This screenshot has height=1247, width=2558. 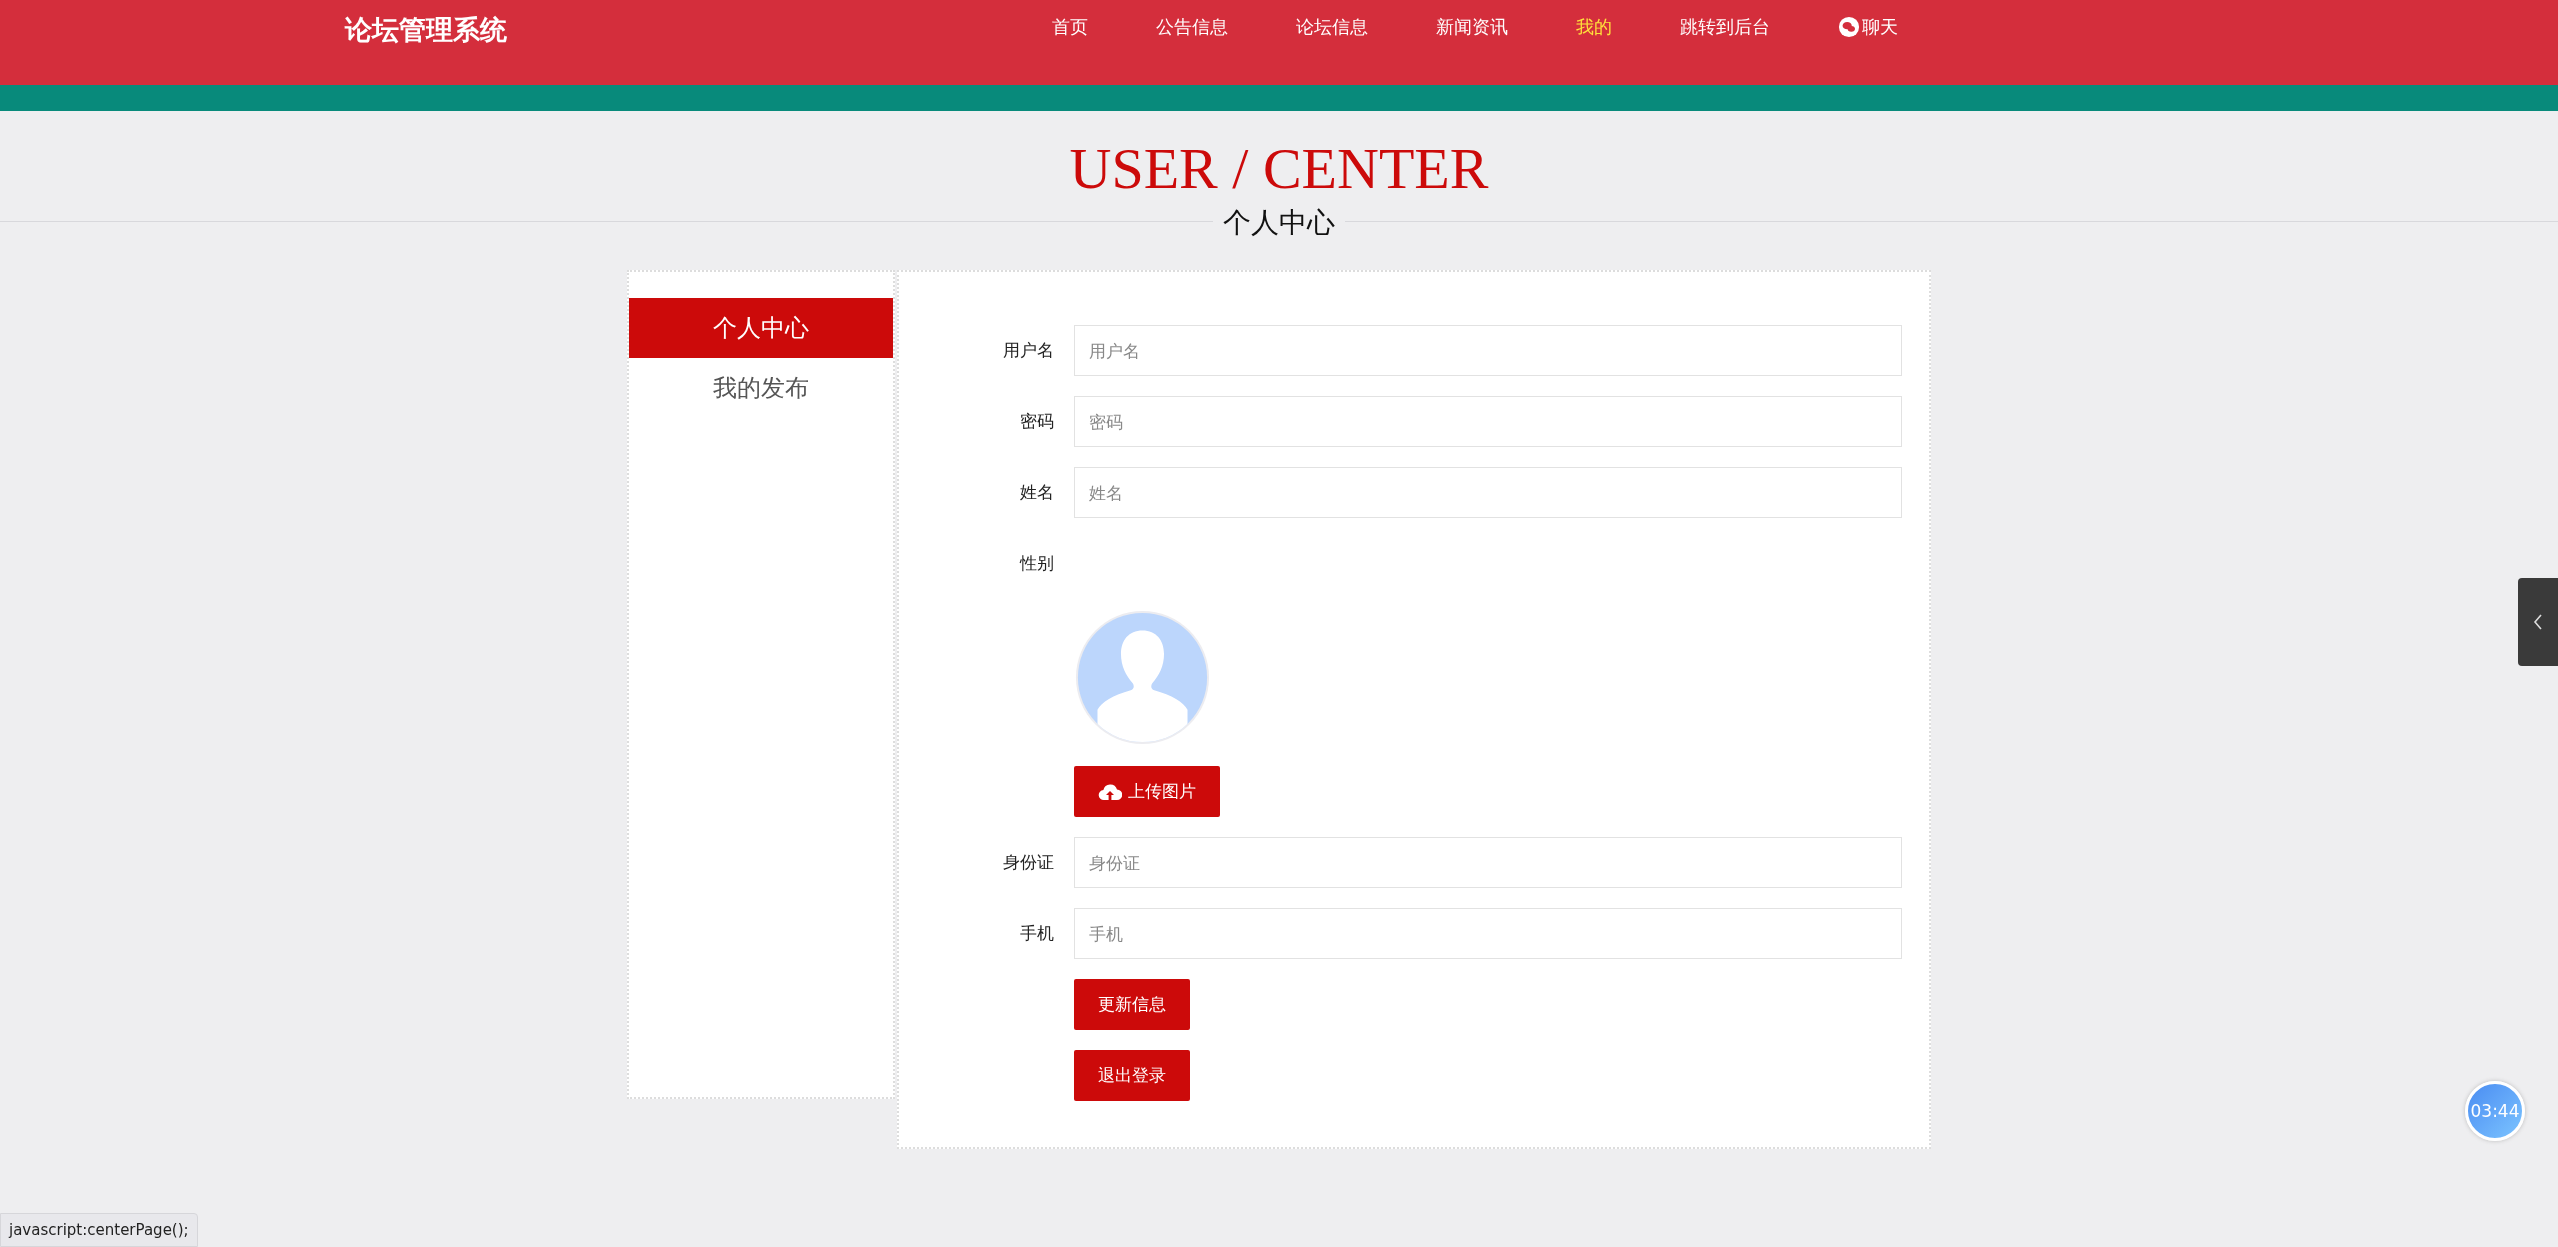 I want to click on cloud-upload-icon, so click(x=1110, y=791).